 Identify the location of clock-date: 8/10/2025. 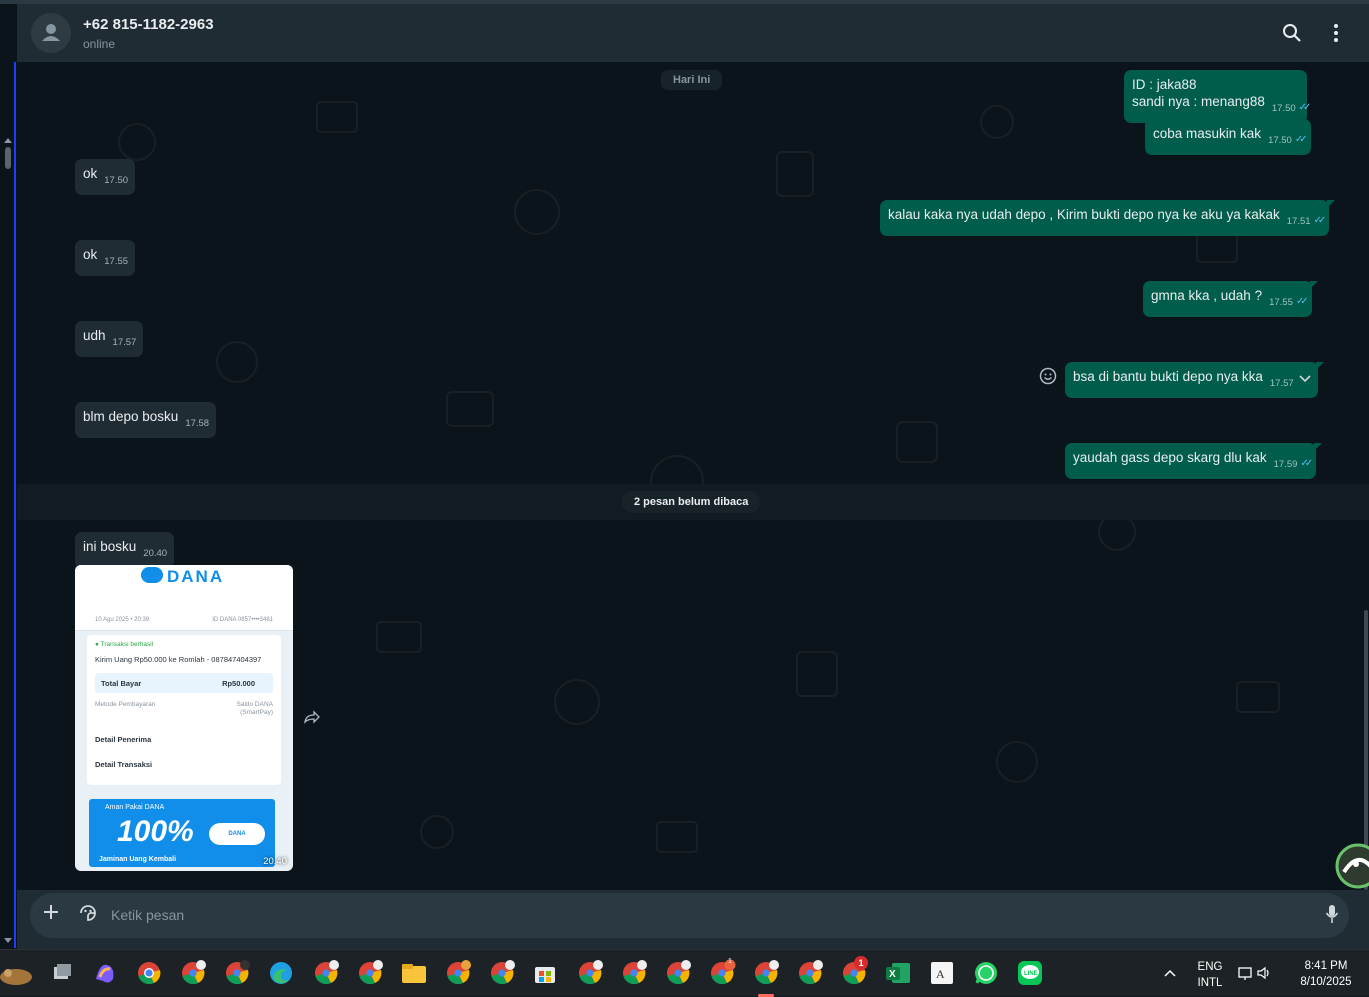
(1326, 982).